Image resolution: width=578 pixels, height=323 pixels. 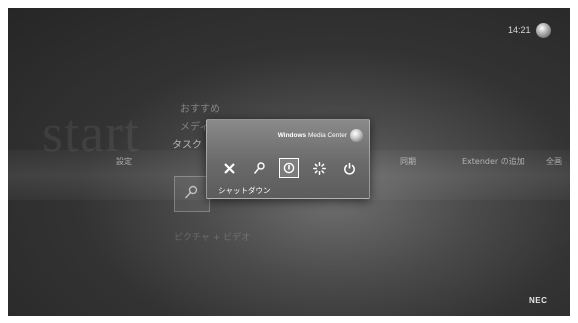 I want to click on power-icon, so click(x=349, y=168).